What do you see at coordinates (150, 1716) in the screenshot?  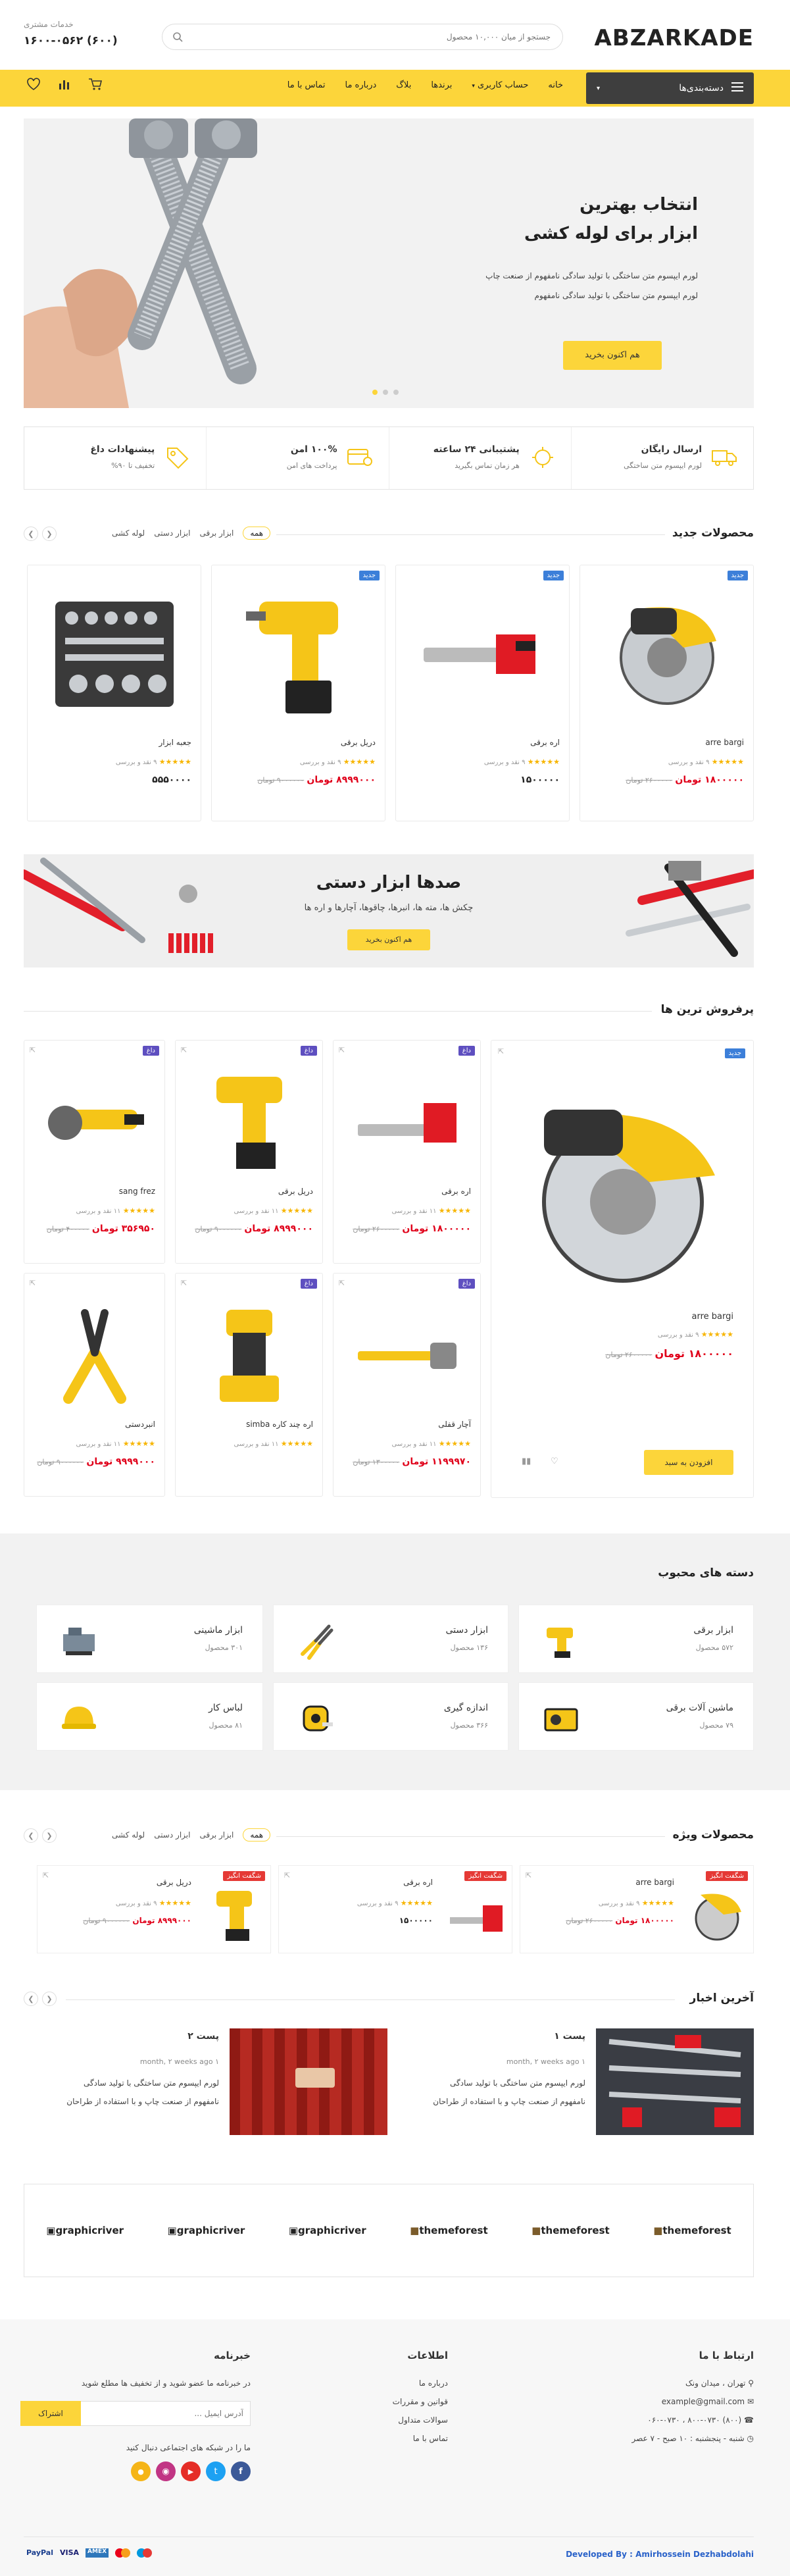 I see `category-card: لباس کار ۸۱ محصول` at bounding box center [150, 1716].